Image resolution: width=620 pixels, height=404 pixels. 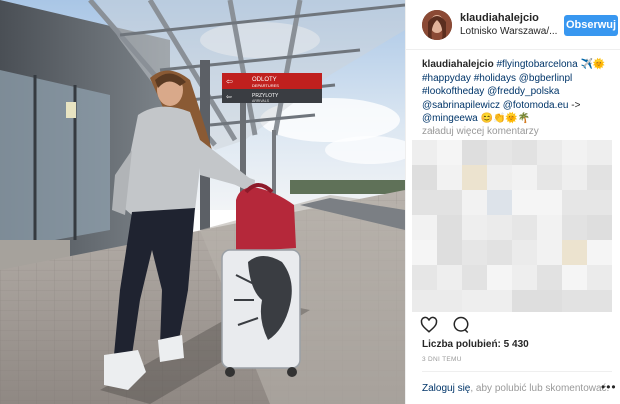 What do you see at coordinates (499, 118) in the screenshot?
I see `hands-icon: 👏` at bounding box center [499, 118].